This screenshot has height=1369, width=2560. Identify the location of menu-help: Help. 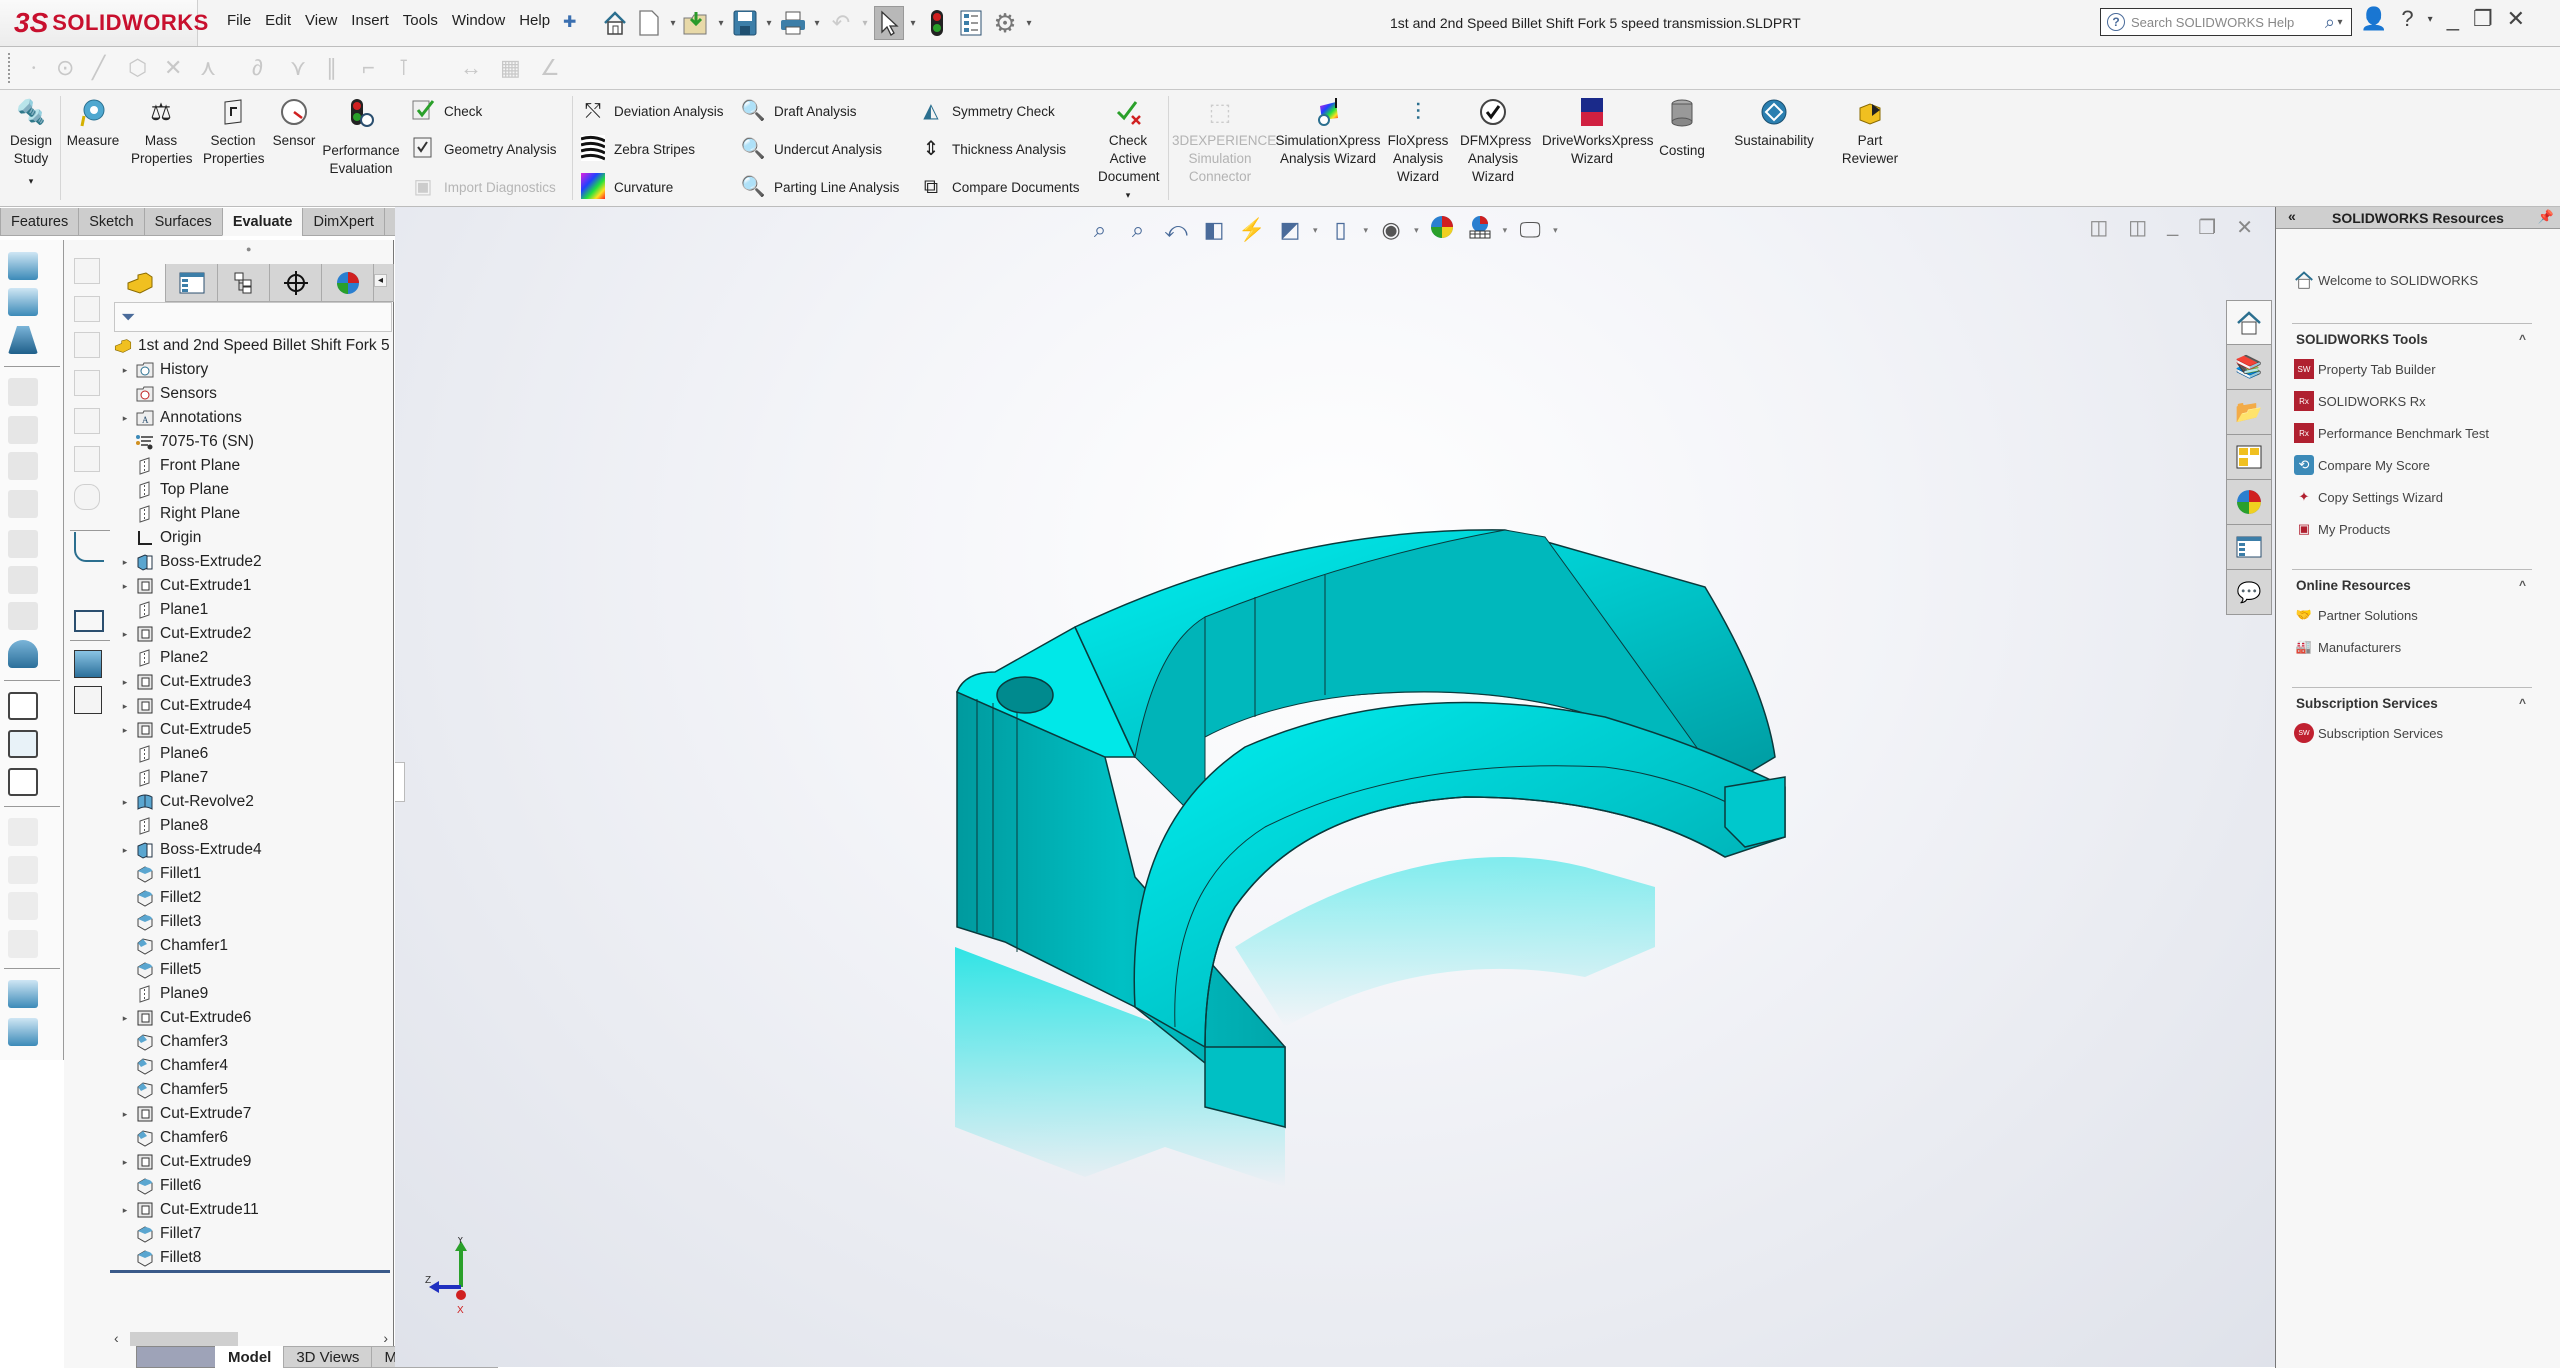
(534, 20).